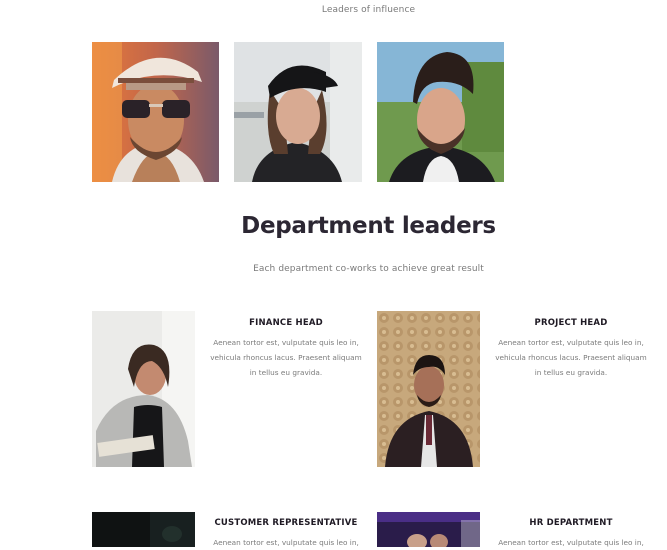 This screenshot has height=550, width=667. I want to click on project-head-title: PROJECT HEAD, so click(571, 323).